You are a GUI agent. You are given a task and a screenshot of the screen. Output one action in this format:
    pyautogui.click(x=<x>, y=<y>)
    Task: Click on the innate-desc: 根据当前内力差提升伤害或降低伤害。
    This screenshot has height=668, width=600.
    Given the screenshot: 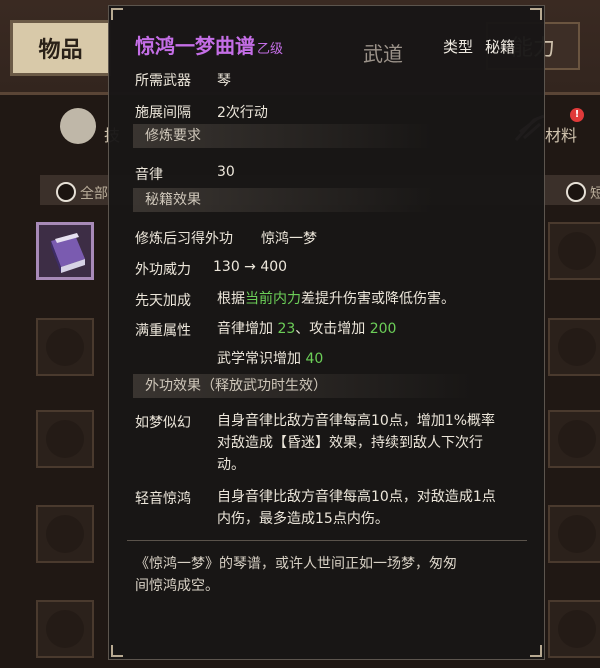 What is the action you would take?
    pyautogui.click(x=377, y=299)
    